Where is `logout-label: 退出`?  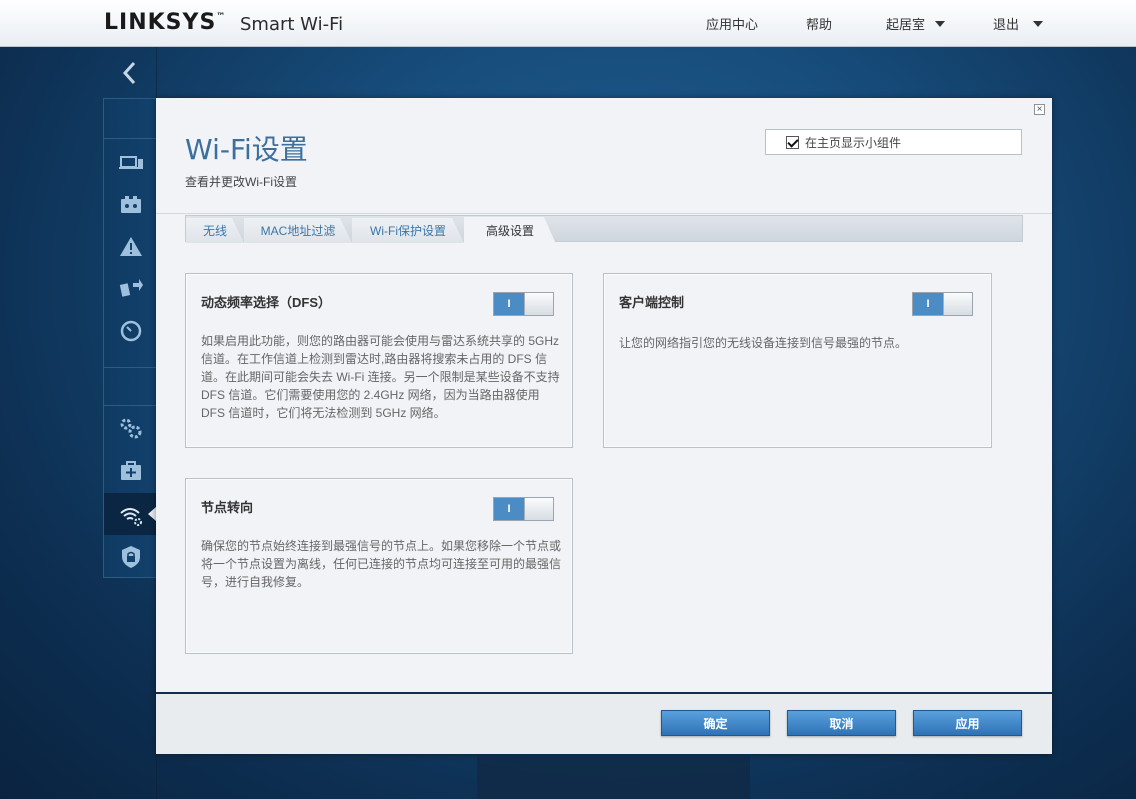
logout-label: 退出 is located at coordinates (1006, 24).